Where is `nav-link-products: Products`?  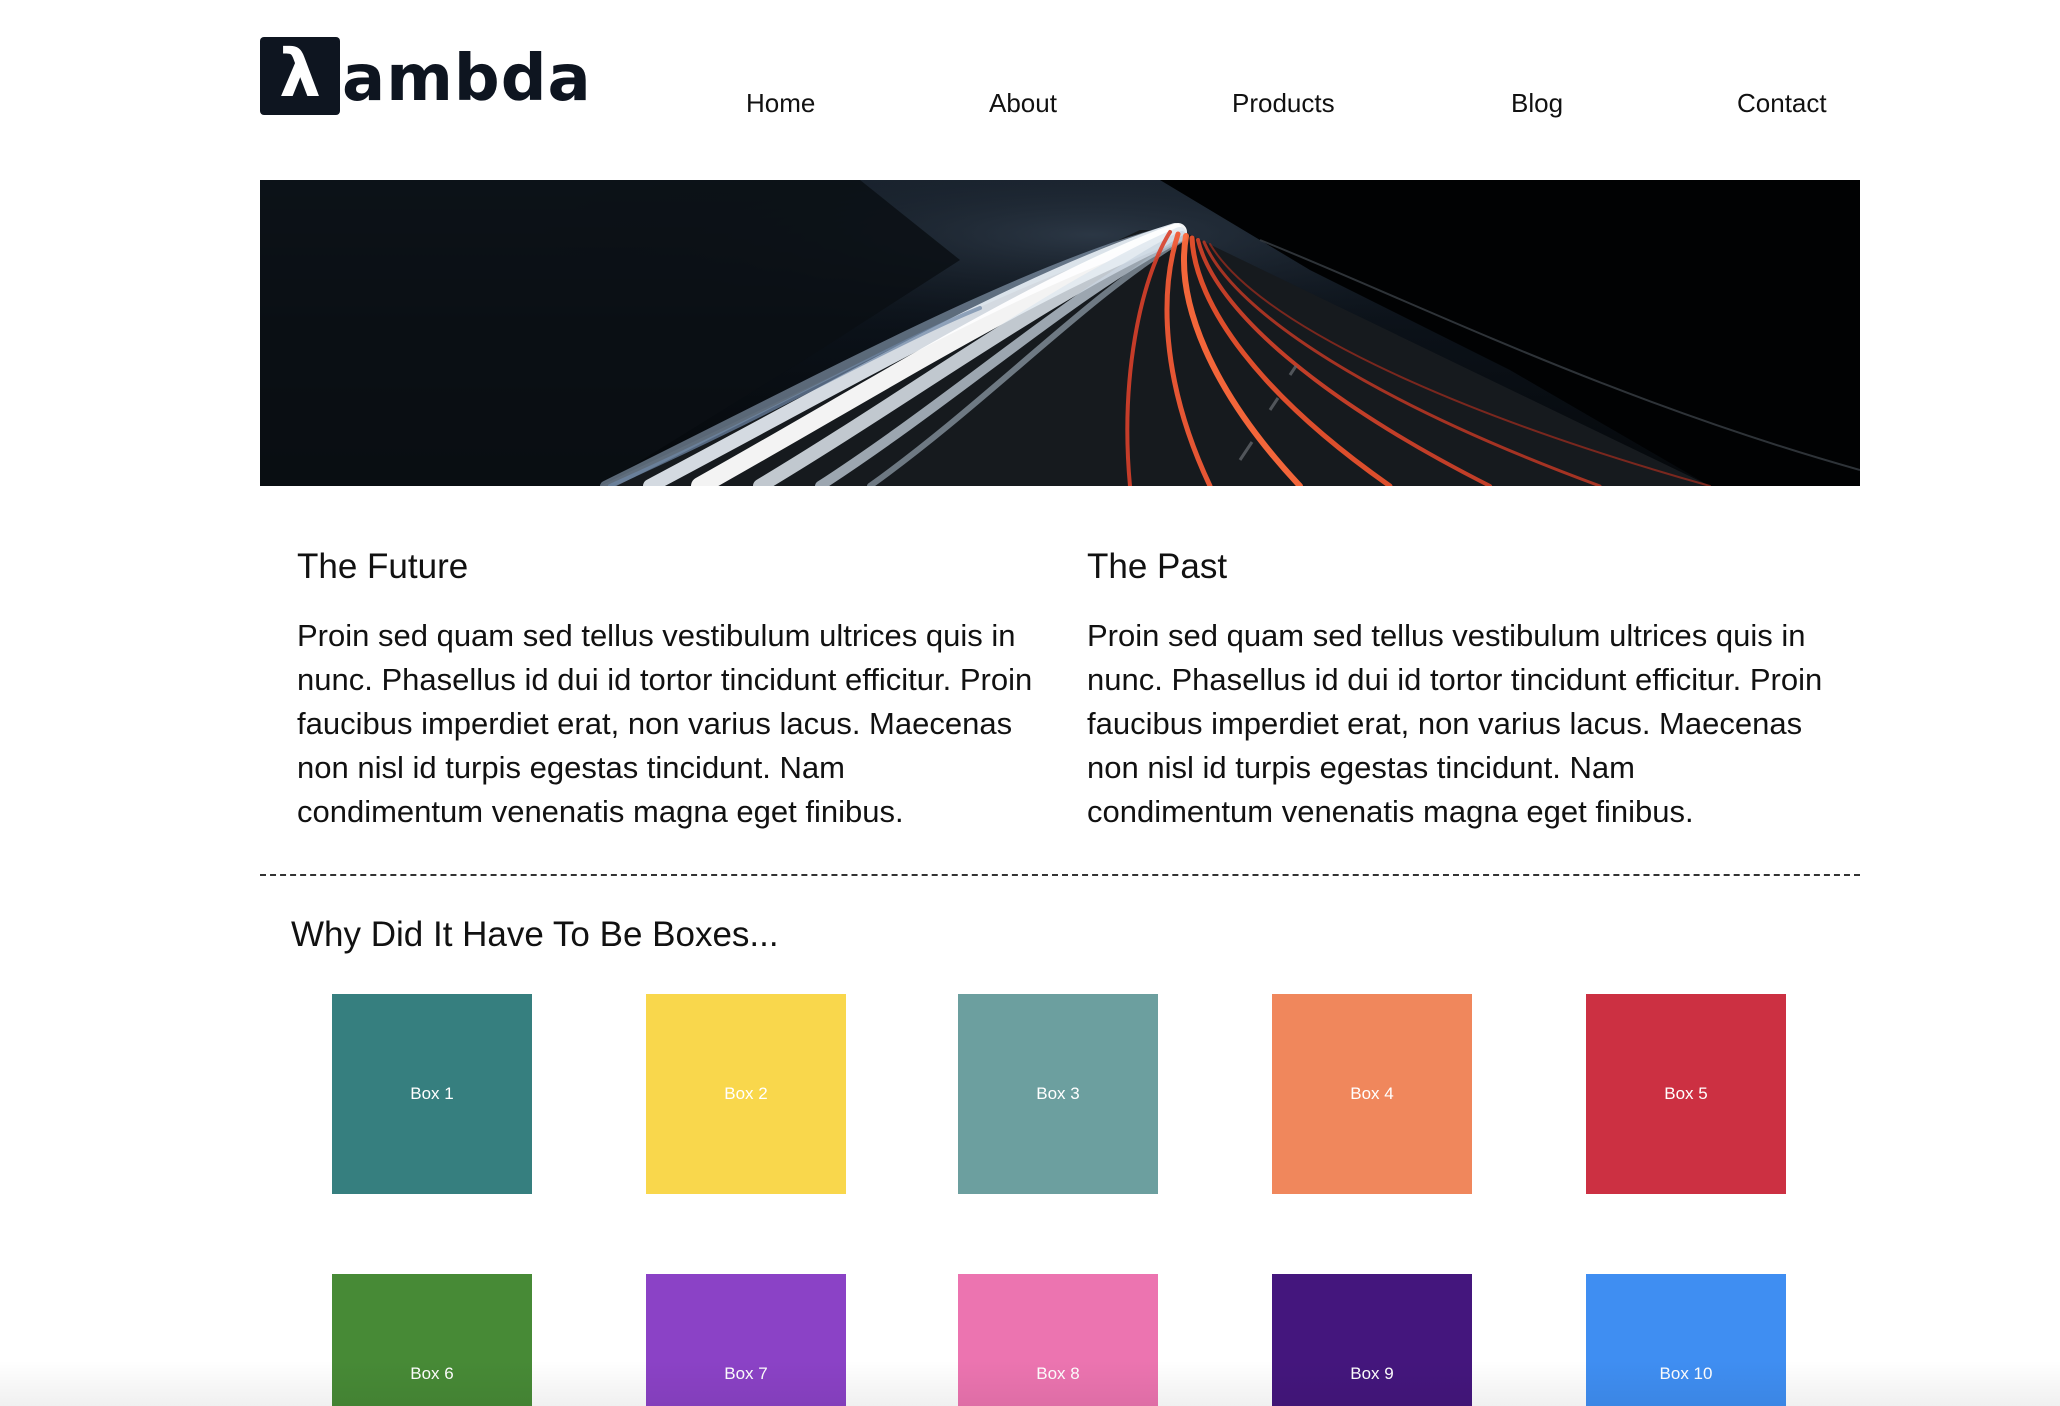
nav-link-products: Products is located at coordinates (1283, 103).